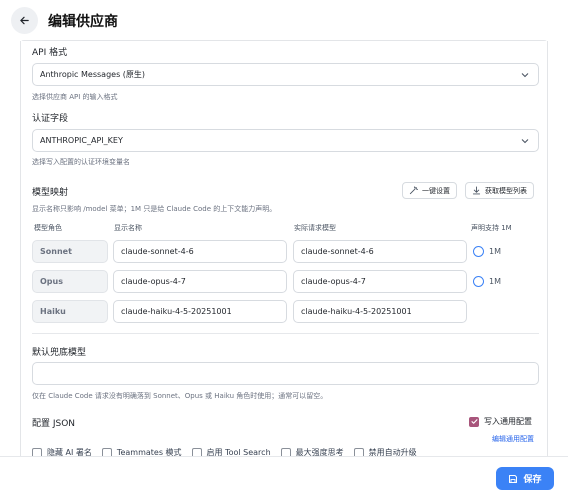 The width and height of the screenshot is (568, 500). I want to click on support-1m-radio-opus, so click(478, 281).